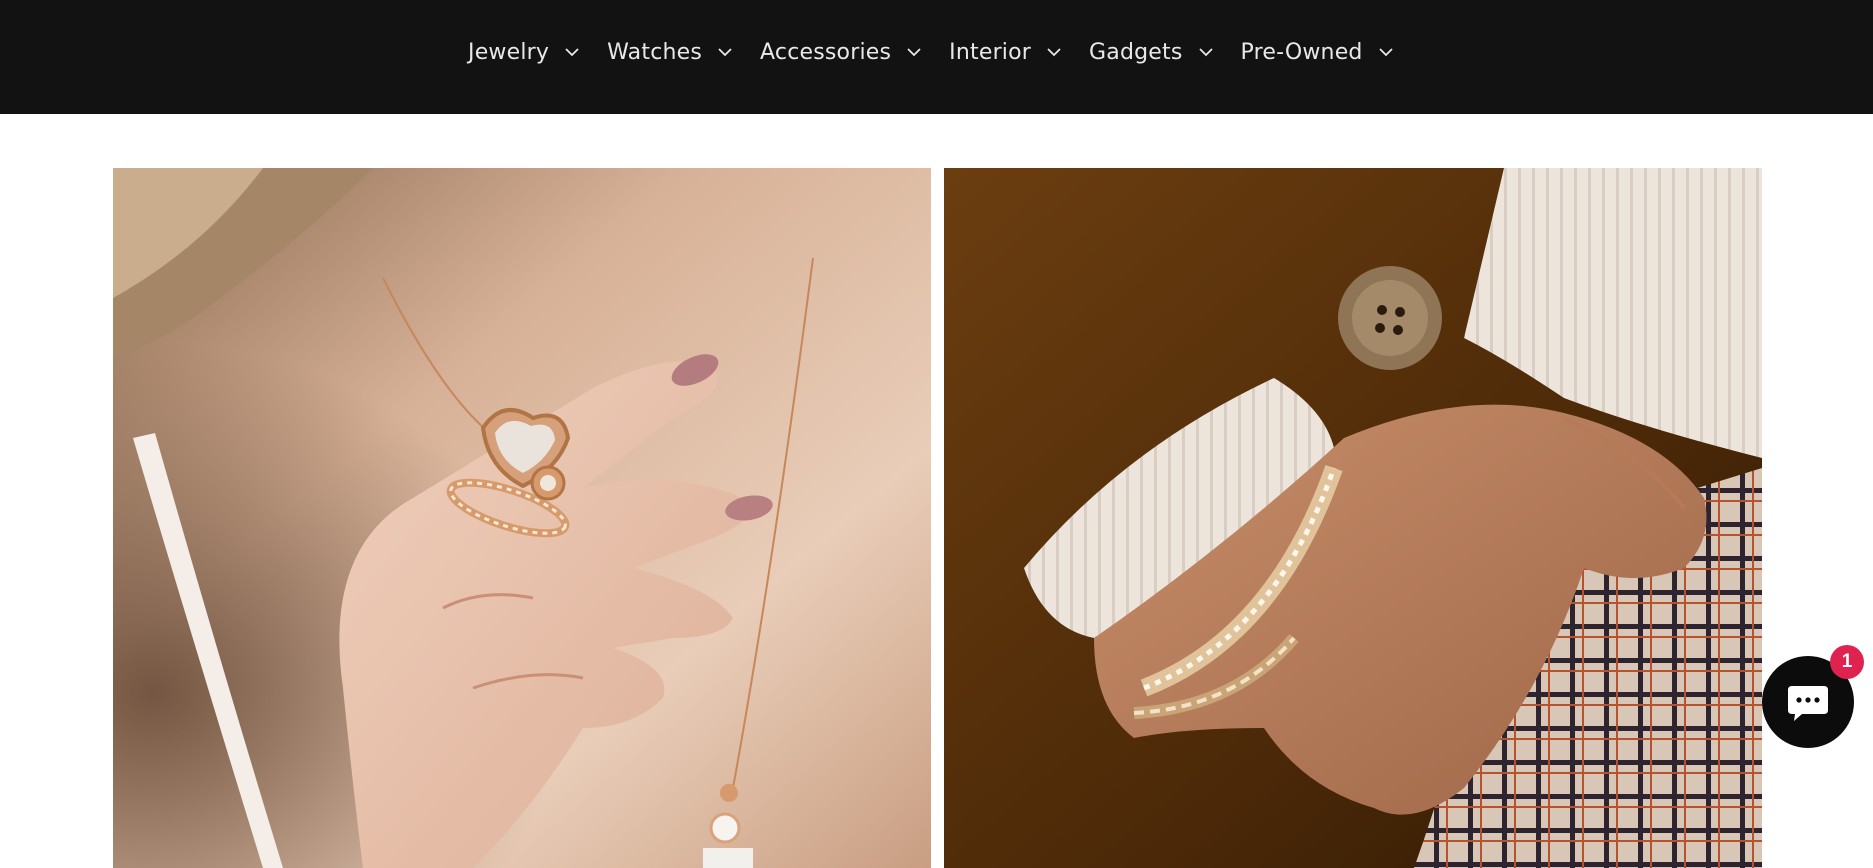 This screenshot has width=1873, height=868. Describe the element at coordinates (990, 52) in the screenshot. I see `nav-item-label: Interior` at that location.